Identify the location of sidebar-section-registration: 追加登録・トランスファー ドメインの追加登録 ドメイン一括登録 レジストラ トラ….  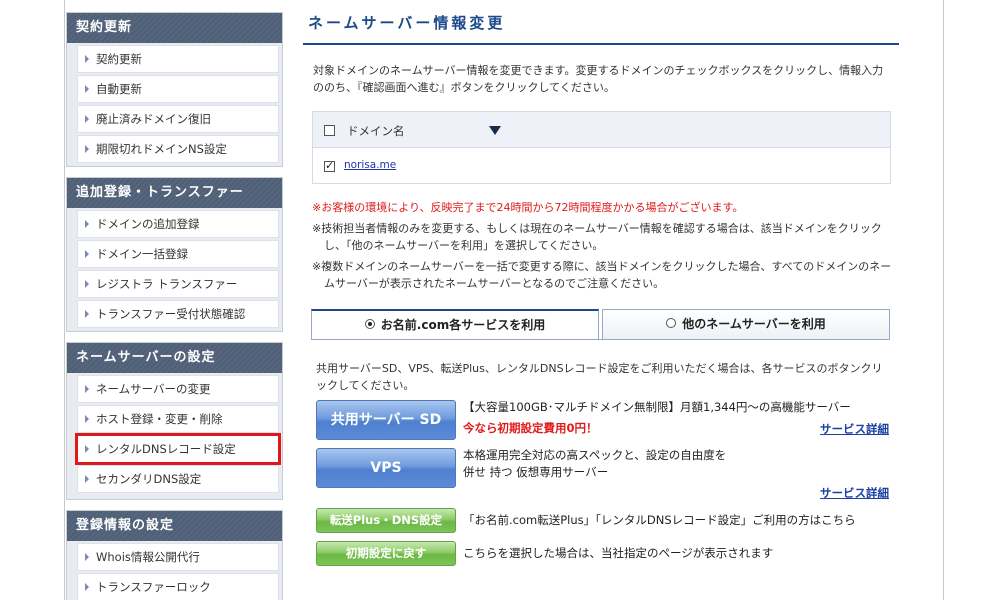
(174, 254).